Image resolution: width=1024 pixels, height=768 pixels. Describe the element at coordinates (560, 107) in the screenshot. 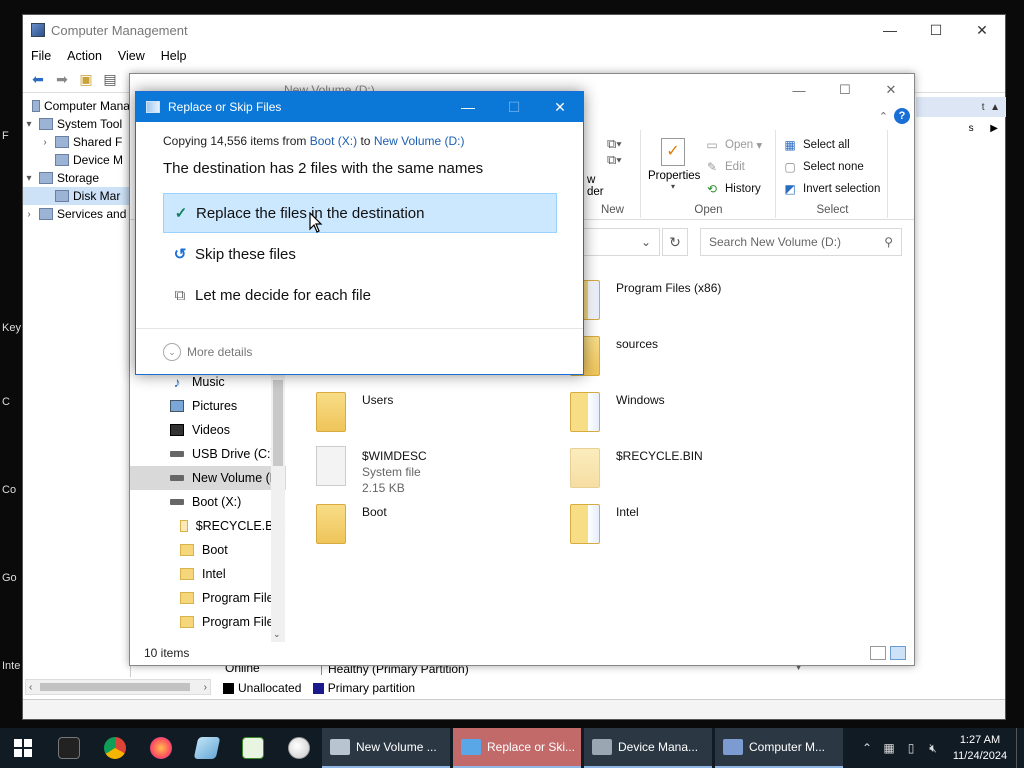

I see `dialog-close-button: ✕` at that location.